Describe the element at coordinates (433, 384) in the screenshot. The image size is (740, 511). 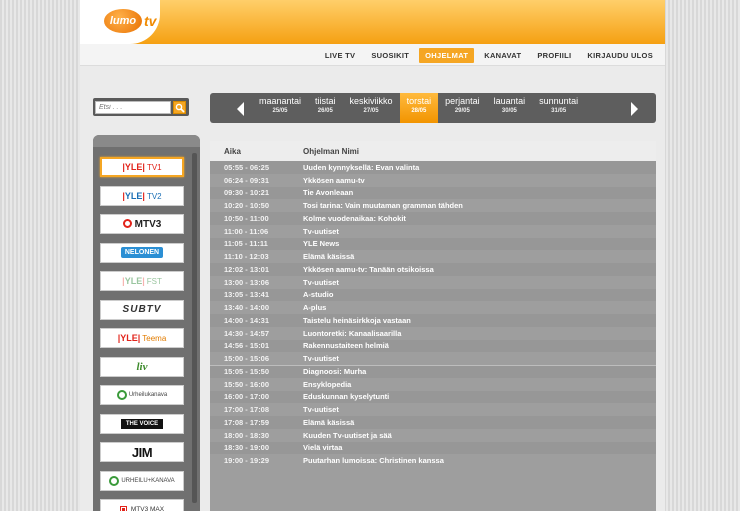
I see `schedule-row: 15:50 - 16:00 Ensyklopedia` at that location.